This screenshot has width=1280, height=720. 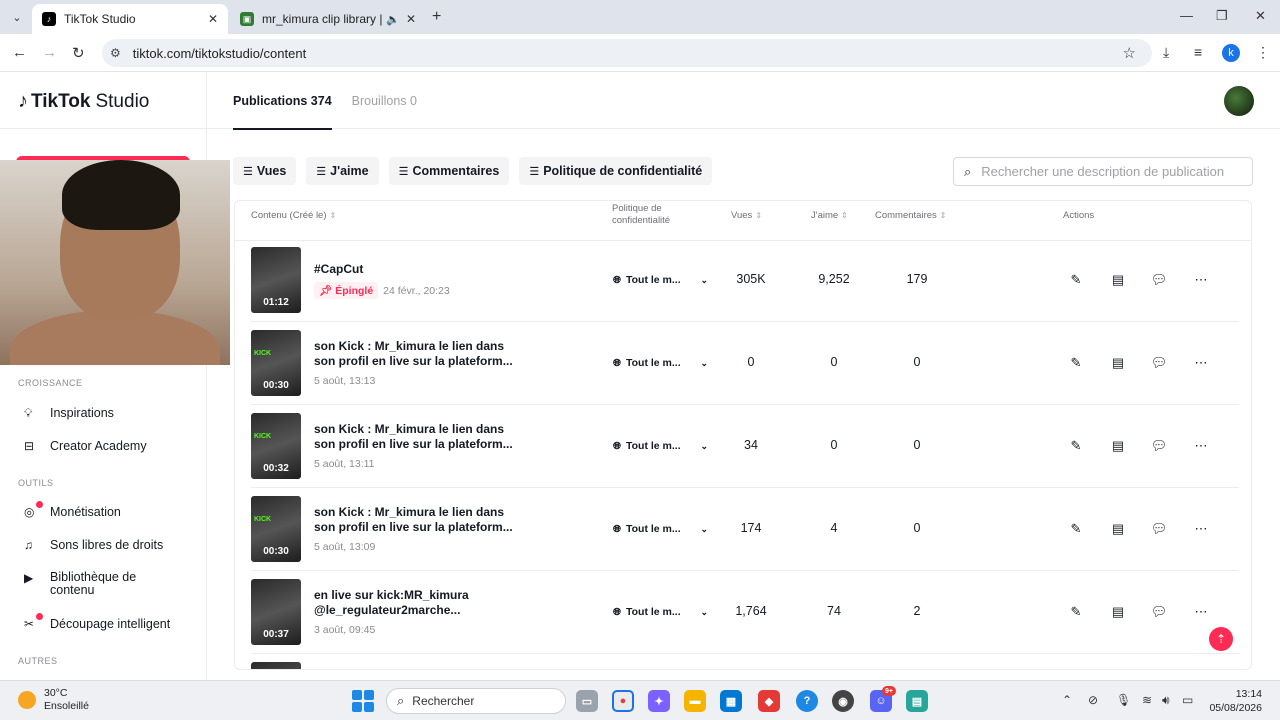 What do you see at coordinates (328, 19) in the screenshot?
I see `browser-tab-clip-library: ▣ mr_kimura clip library | Clip 🔈 ✕` at bounding box center [328, 19].